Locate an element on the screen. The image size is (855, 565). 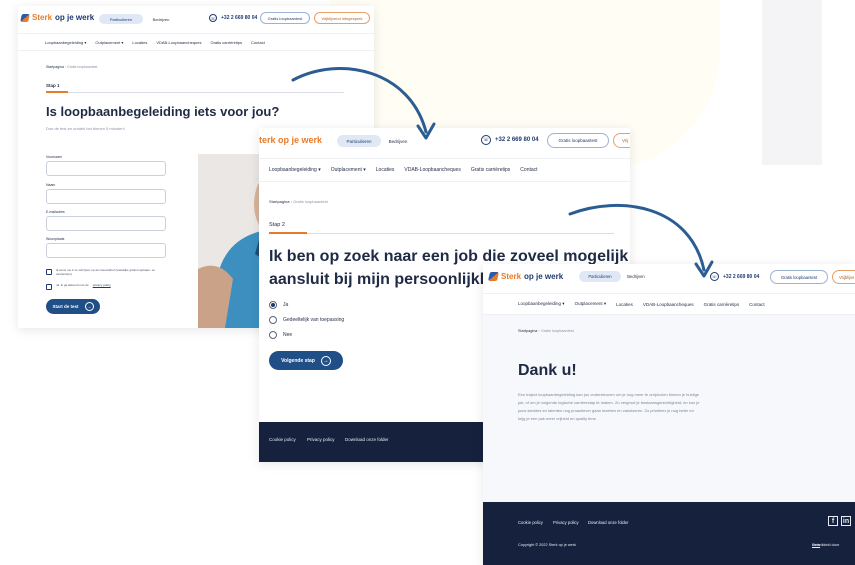
arrow-step1-to-step2 is located at coordinates (359, 100).